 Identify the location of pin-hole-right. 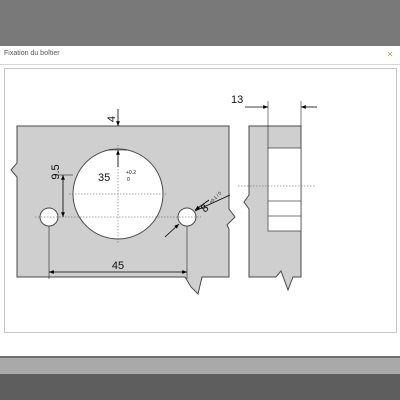
(187, 217).